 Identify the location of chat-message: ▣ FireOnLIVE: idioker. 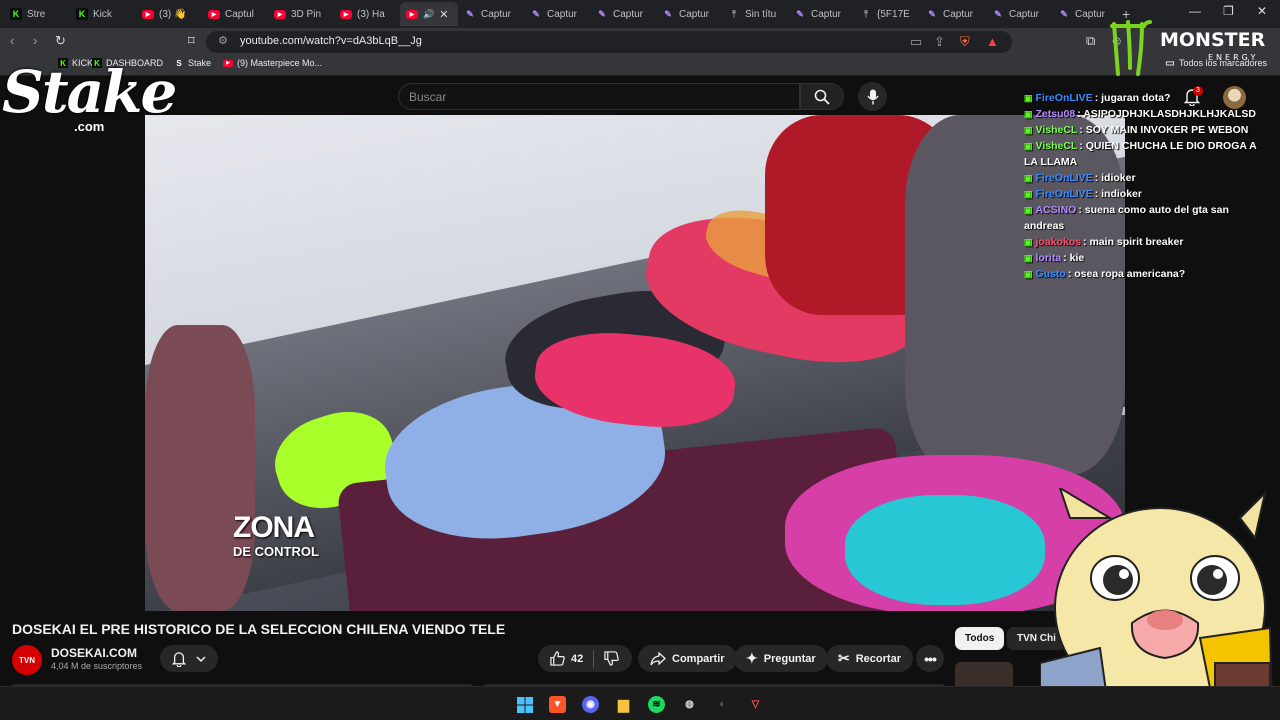
(1144, 178).